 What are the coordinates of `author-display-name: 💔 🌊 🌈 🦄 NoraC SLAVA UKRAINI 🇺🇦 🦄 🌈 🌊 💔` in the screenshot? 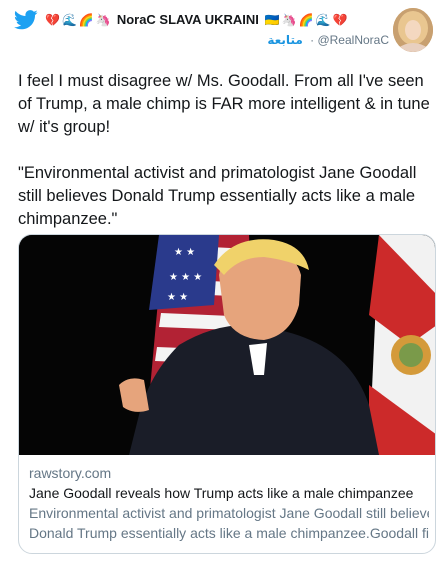 It's located at (196, 19).